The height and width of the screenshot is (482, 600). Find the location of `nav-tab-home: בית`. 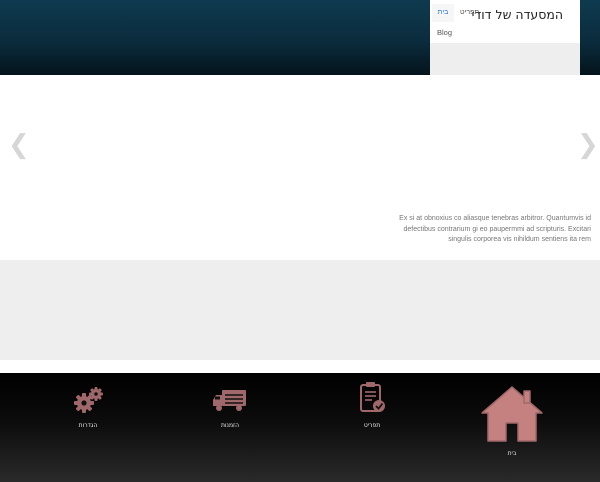

nav-tab-home: בית is located at coordinates (443, 13).